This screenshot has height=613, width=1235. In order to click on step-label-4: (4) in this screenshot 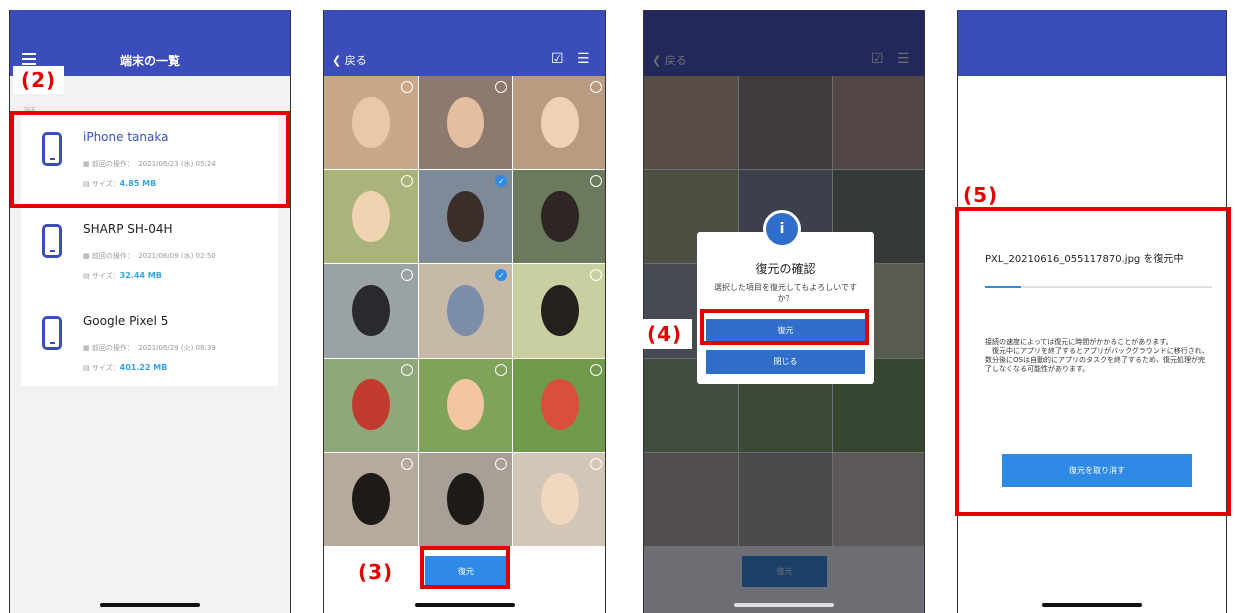, I will do `click(668, 334)`.